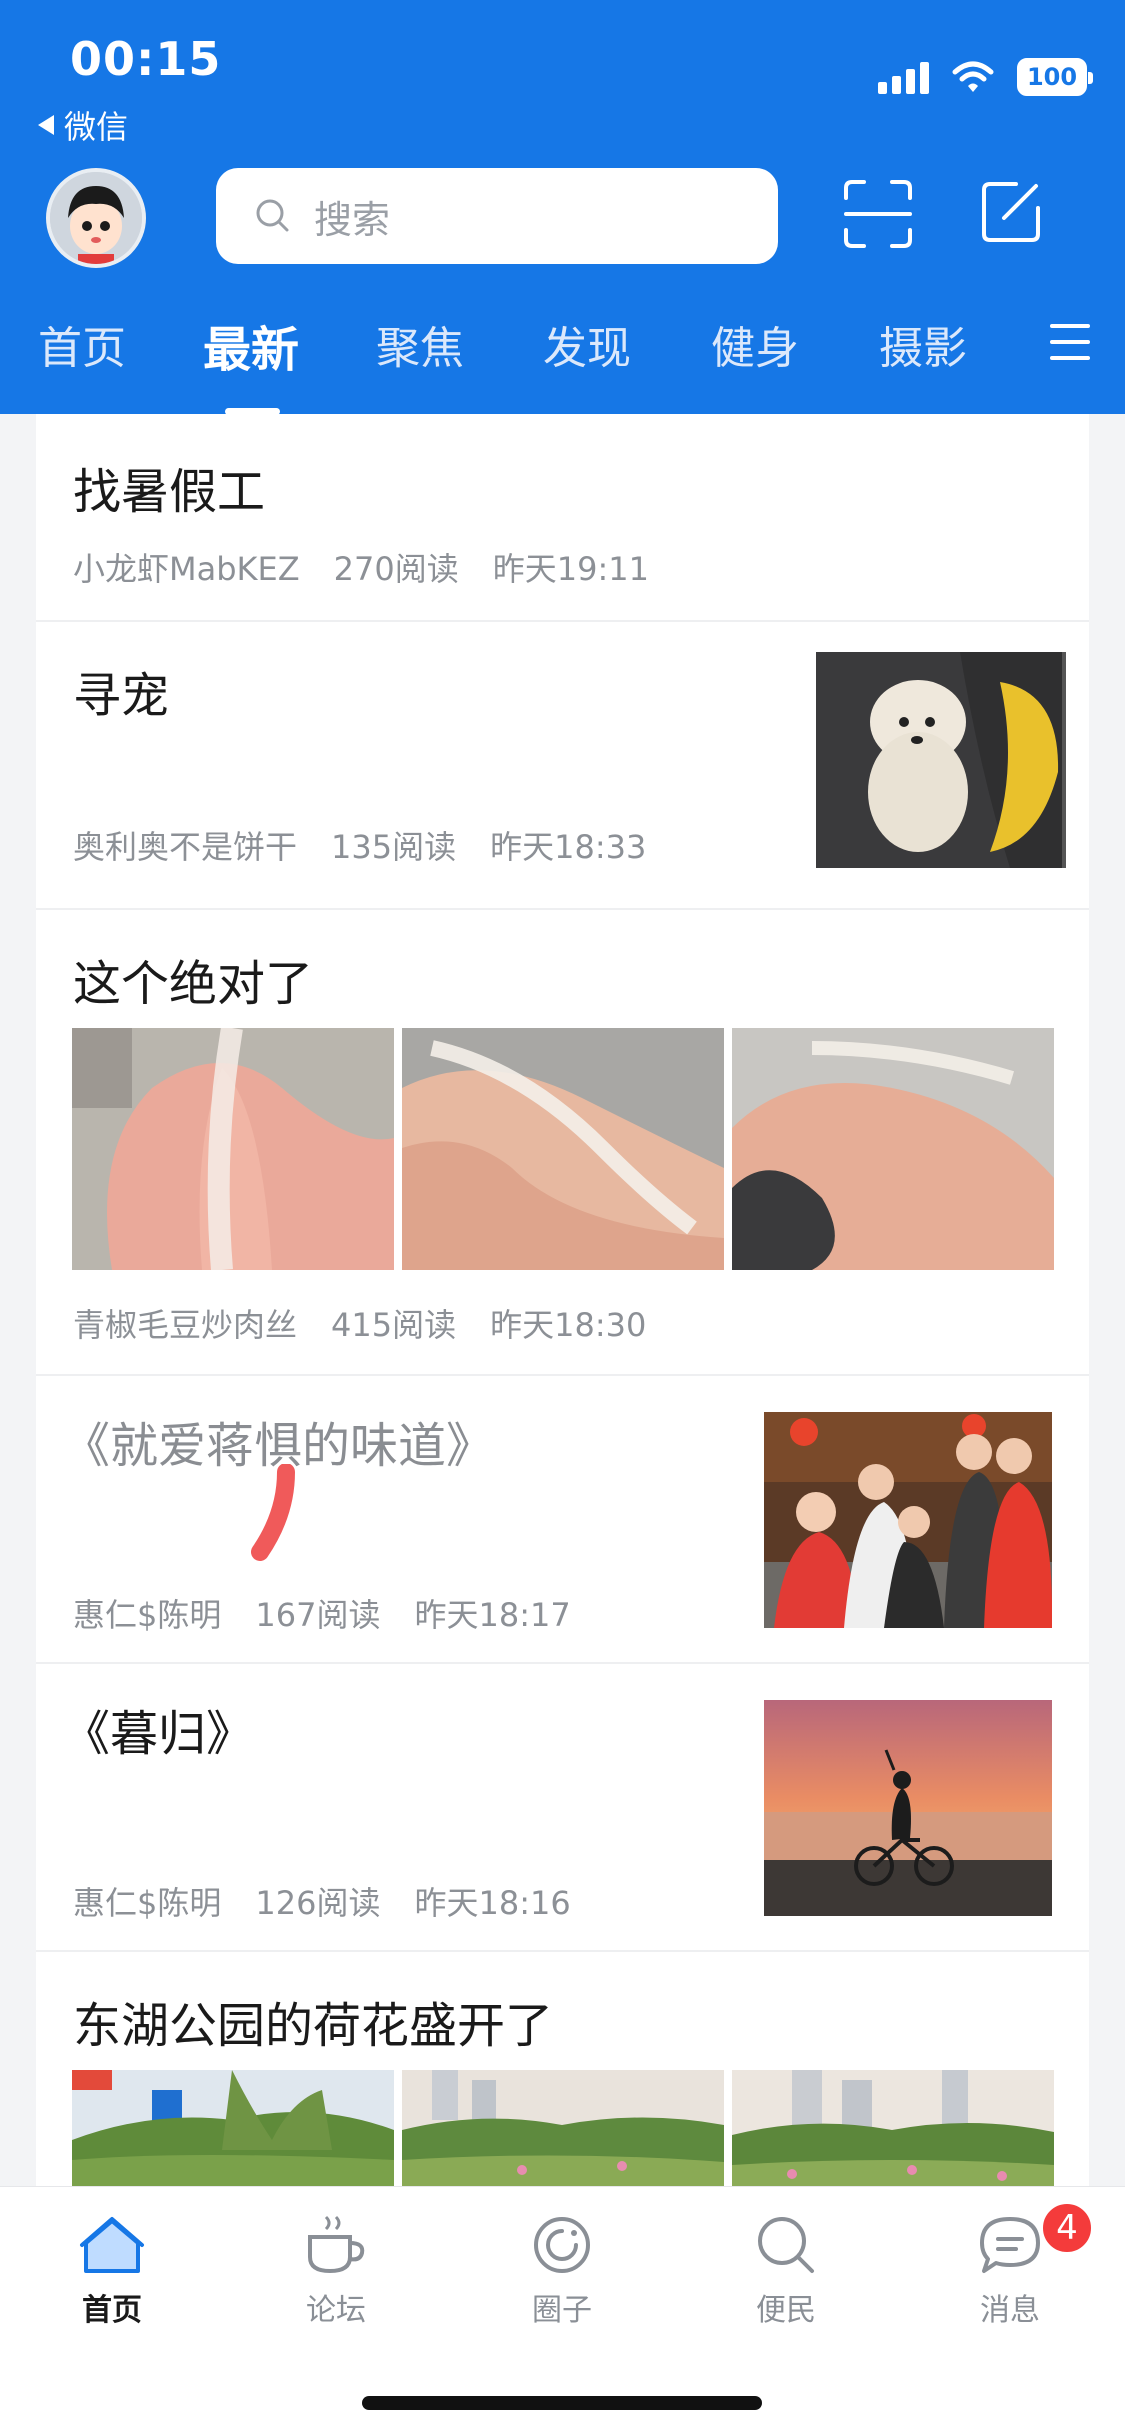 The width and height of the screenshot is (1125, 2436). What do you see at coordinates (394, 1325) in the screenshot?
I see `post-reads: 415阅读` at bounding box center [394, 1325].